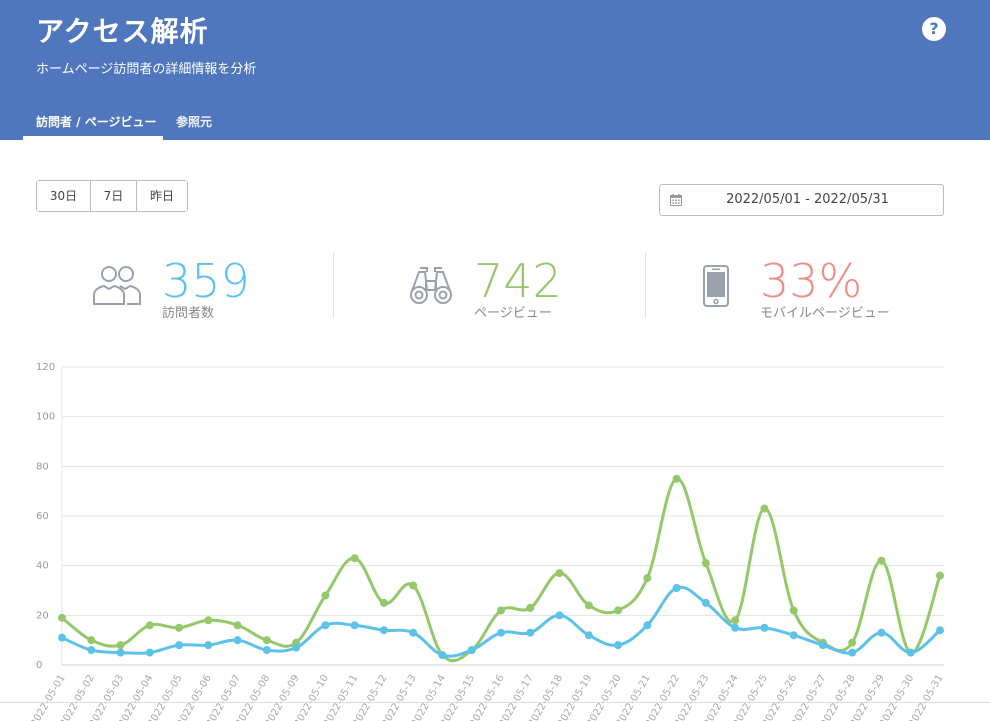  What do you see at coordinates (716, 286) in the screenshot?
I see `mobile-icon` at bounding box center [716, 286].